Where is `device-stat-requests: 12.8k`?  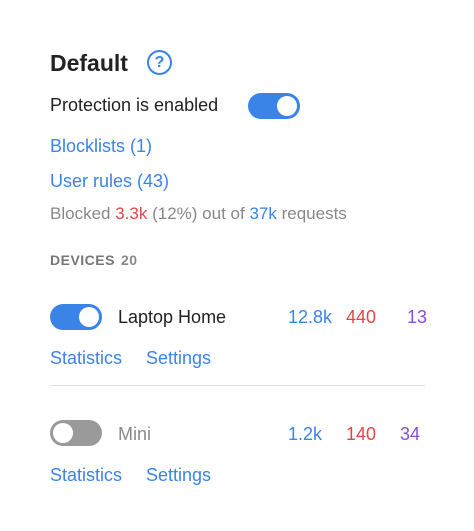
device-stat-requests: 12.8k is located at coordinates (310, 317).